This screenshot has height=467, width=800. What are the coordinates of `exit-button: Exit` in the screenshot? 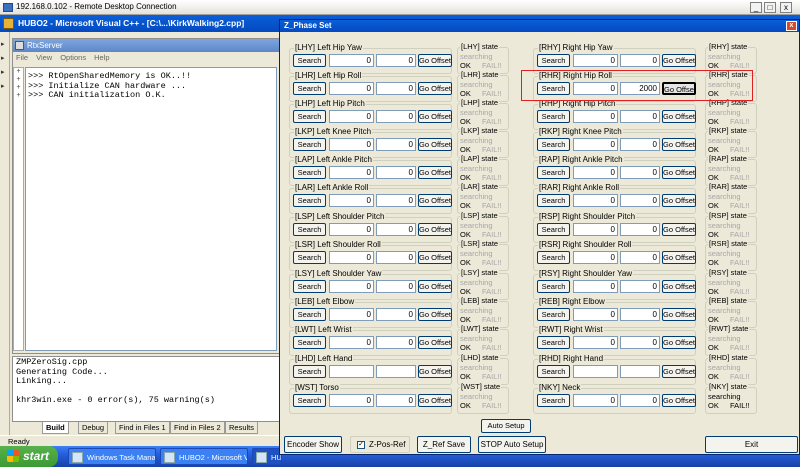 It's located at (751, 444).